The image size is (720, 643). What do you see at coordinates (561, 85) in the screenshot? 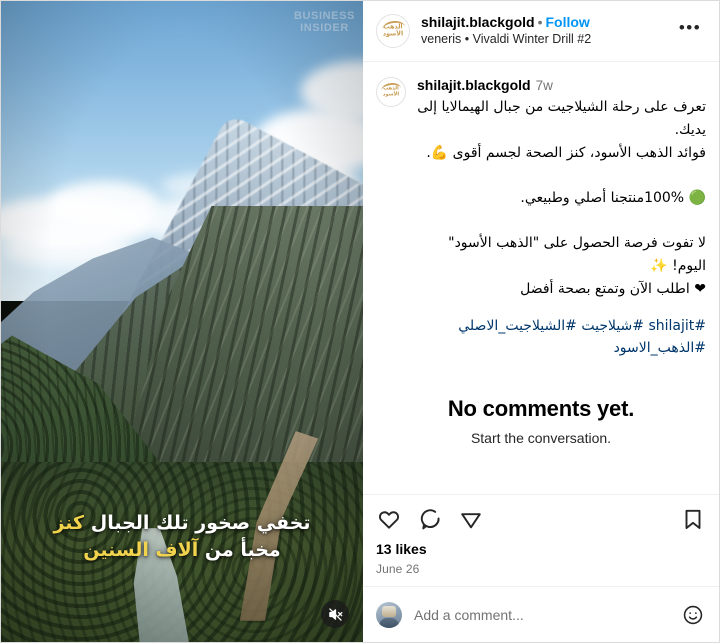
I see `caption-header: shilajit.blackgold 7w` at bounding box center [561, 85].